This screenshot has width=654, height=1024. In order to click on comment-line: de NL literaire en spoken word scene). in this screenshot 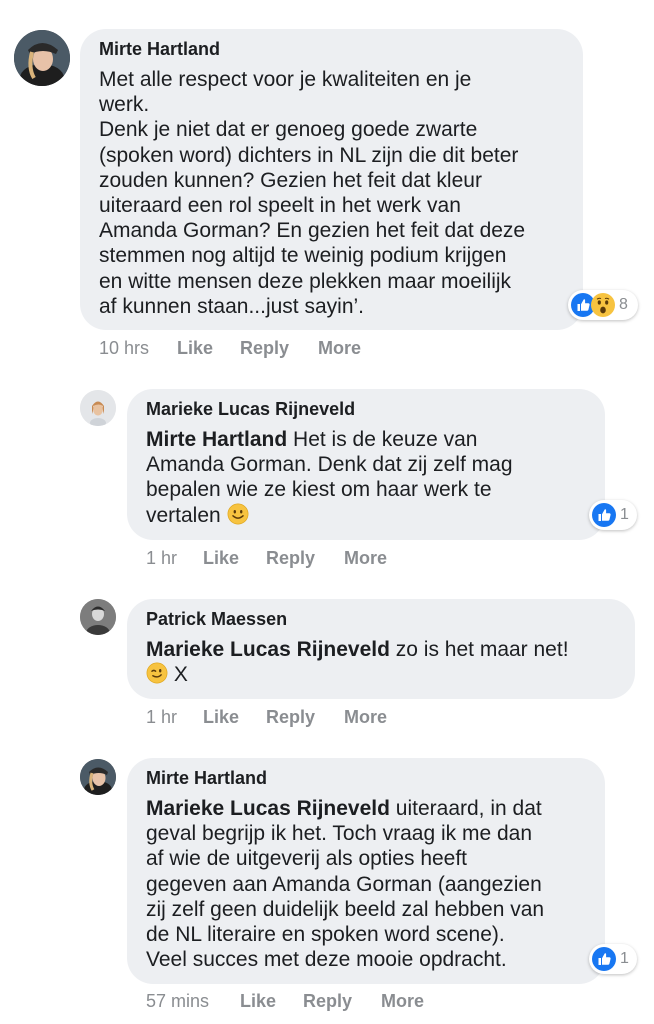, I will do `click(325, 935)`.